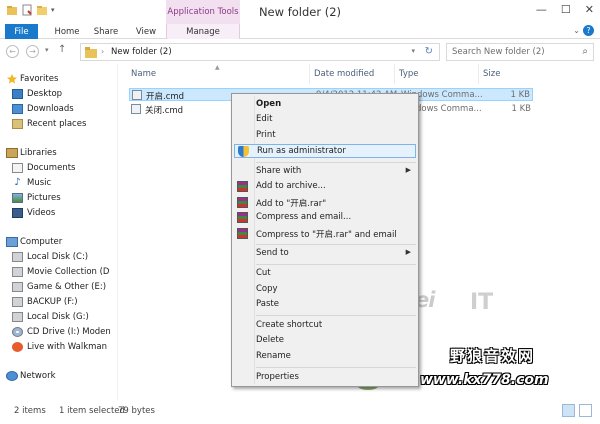  What do you see at coordinates (325, 274) in the screenshot?
I see `menu-item-cut: Cut` at bounding box center [325, 274].